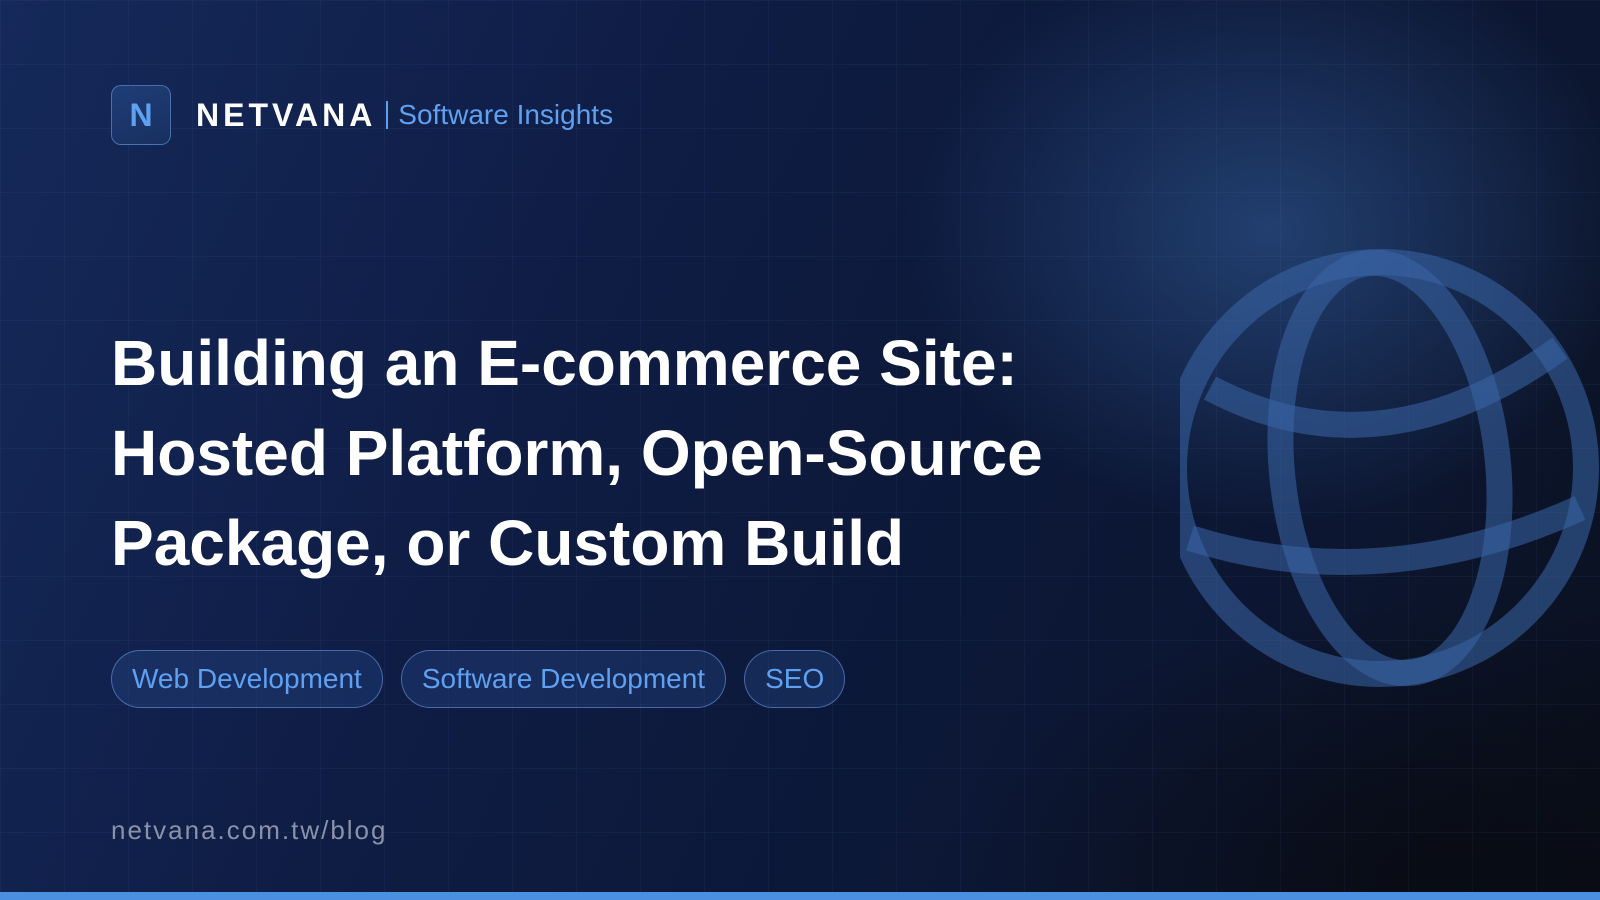  What do you see at coordinates (387, 115) in the screenshot?
I see `brand-divider` at bounding box center [387, 115].